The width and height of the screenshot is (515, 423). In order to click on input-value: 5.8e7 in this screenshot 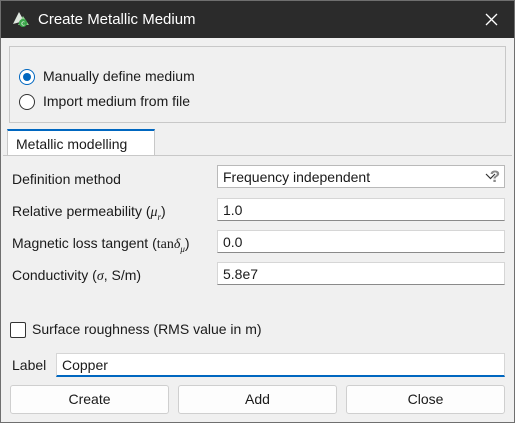, I will do `click(241, 274)`.